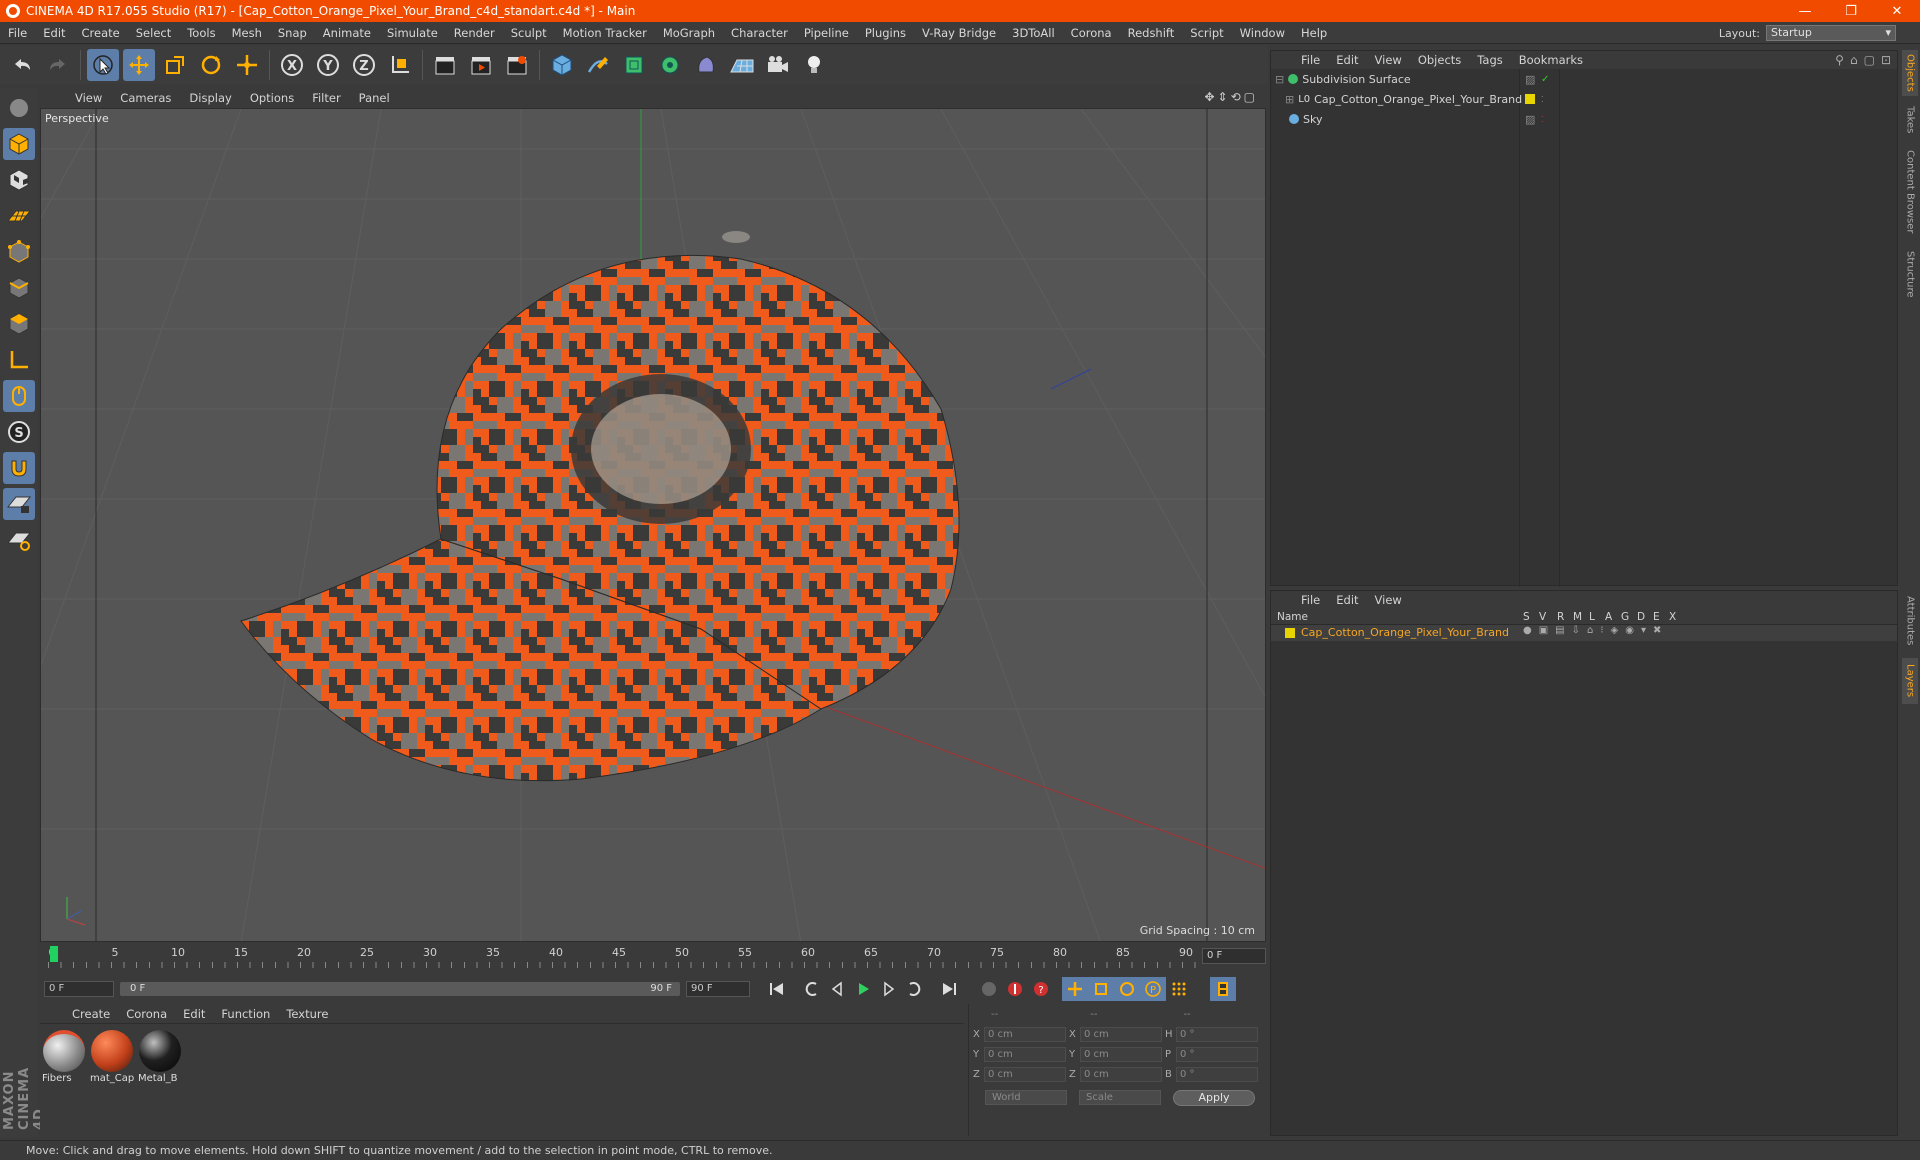  I want to click on size-y-field: 0 cm, so click(1121, 1054).